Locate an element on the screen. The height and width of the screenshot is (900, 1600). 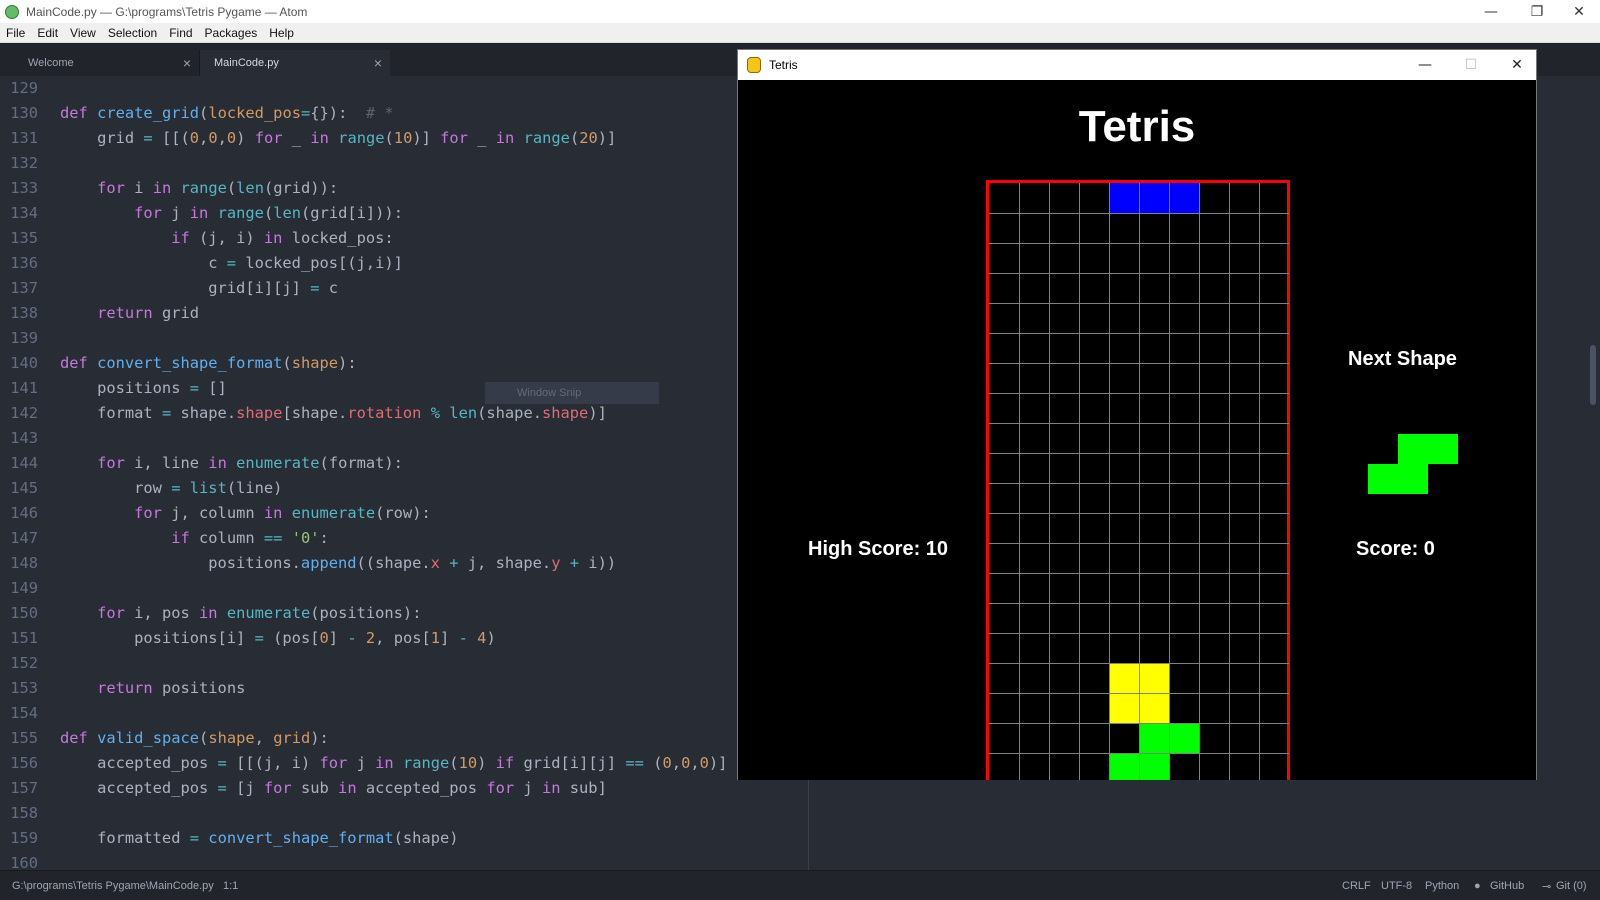
code-text: grid[i][j] = c is located at coordinates (199, 288).